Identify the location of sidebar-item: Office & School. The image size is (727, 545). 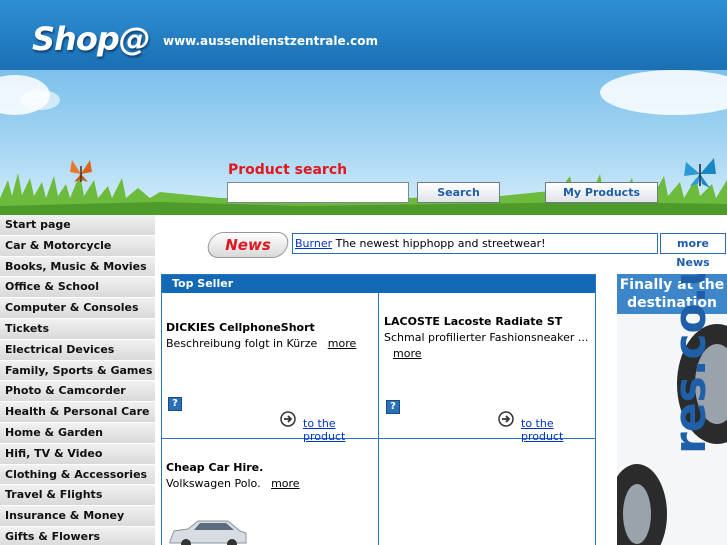
(77, 288).